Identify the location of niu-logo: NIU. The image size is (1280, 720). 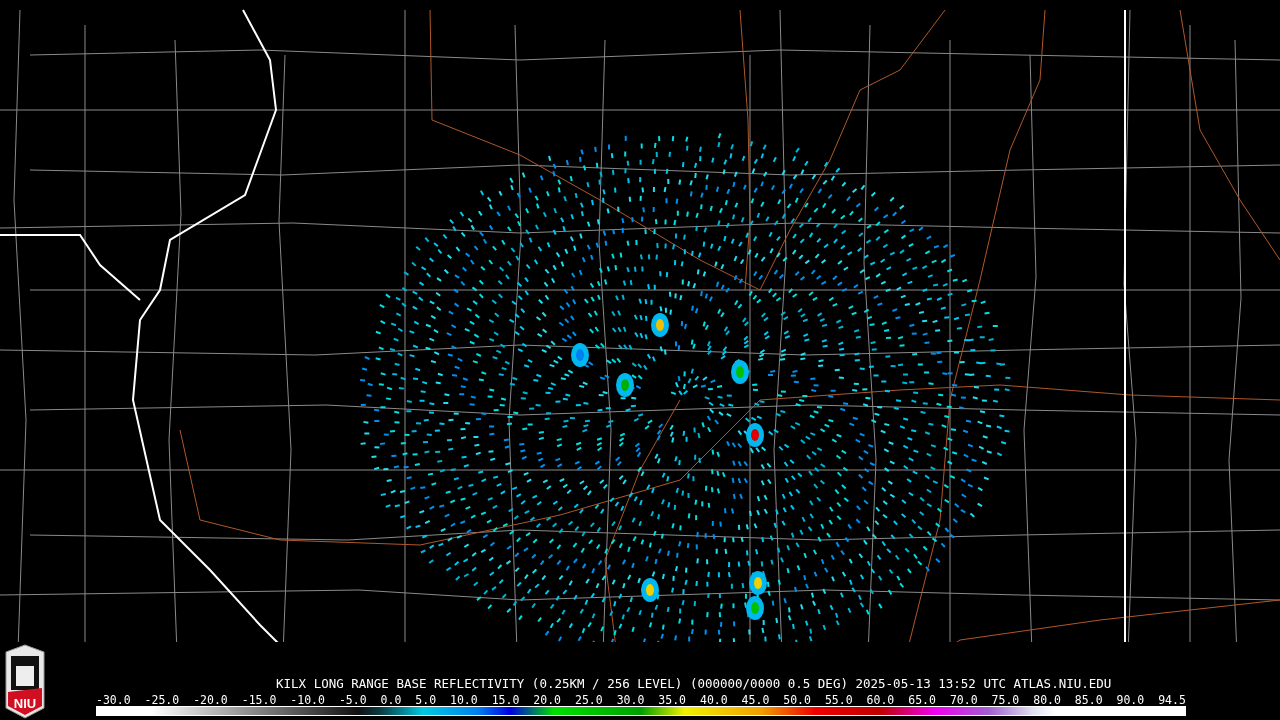
(25, 682).